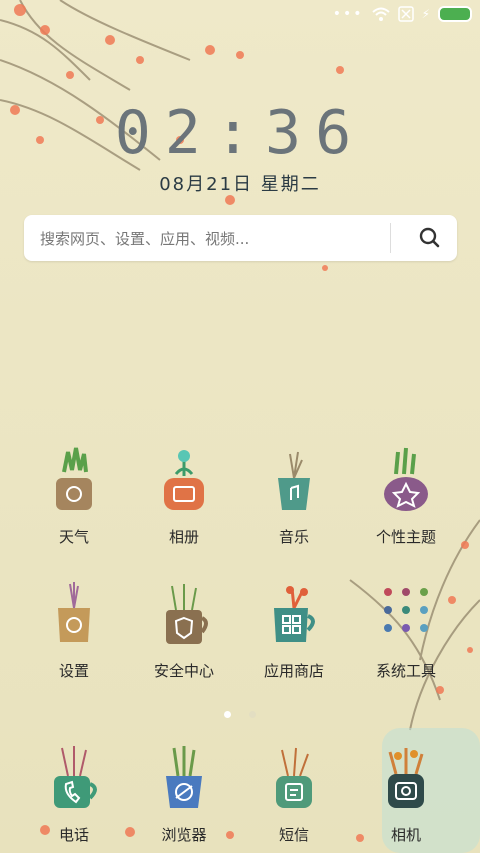 The height and width of the screenshot is (853, 480). Describe the element at coordinates (405, 537) in the screenshot. I see `app-label: 个性主题` at that location.